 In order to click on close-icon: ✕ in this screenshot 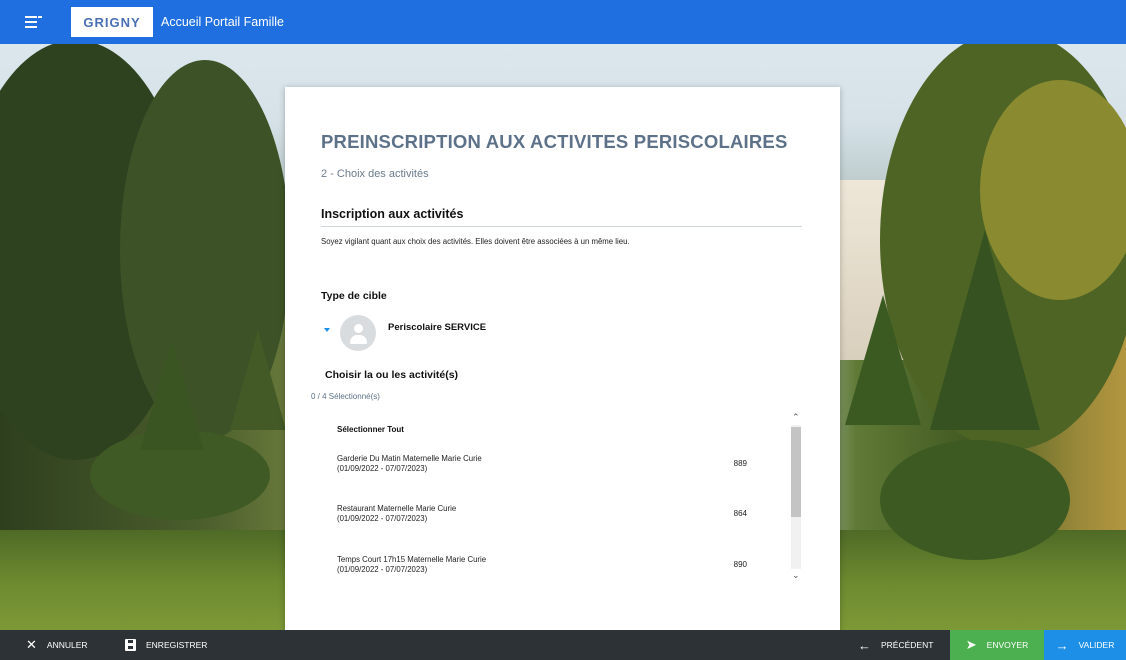, I will do `click(31, 644)`.